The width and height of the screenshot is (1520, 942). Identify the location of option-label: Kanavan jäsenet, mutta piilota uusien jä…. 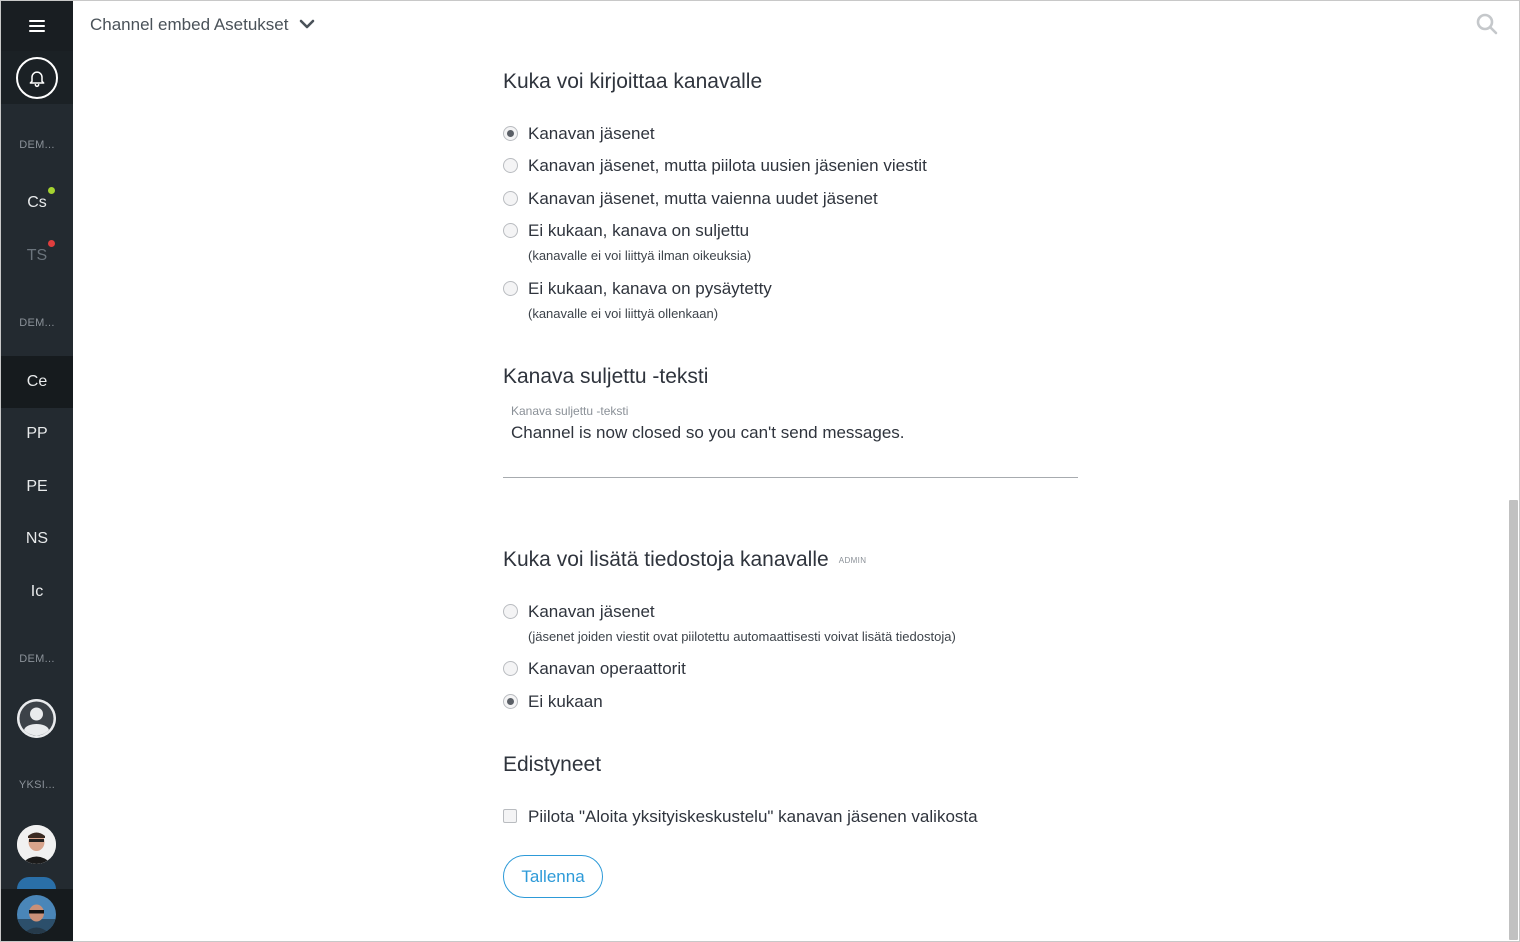
(727, 165).